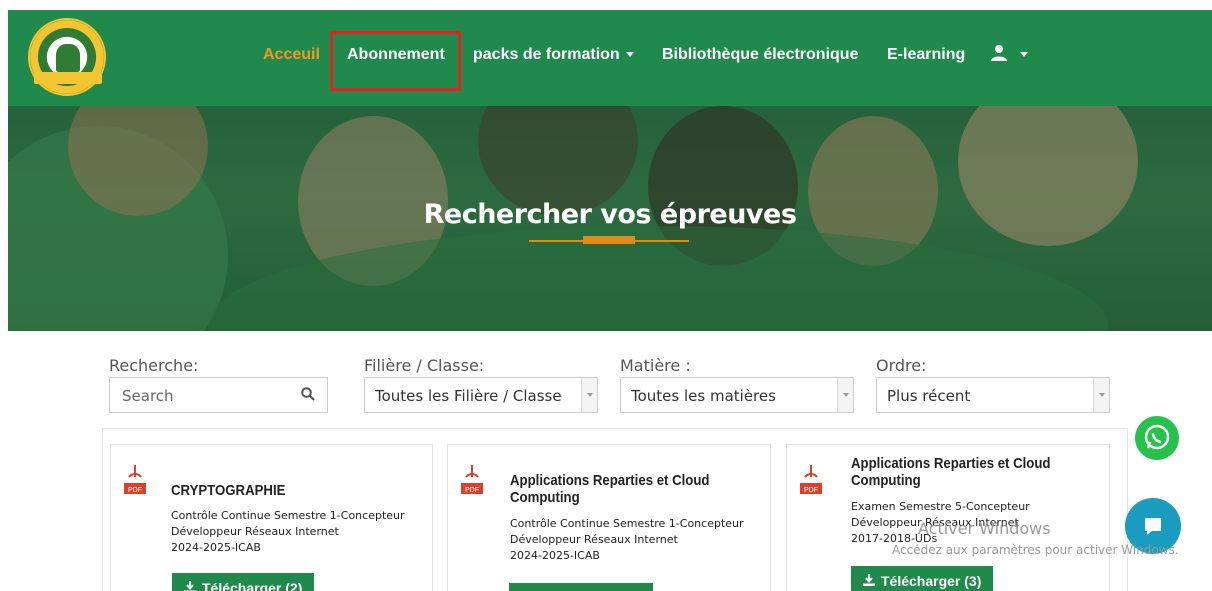 The width and height of the screenshot is (1212, 591). I want to click on nav-item-packs-de-formation: packs de formation, so click(553, 55).